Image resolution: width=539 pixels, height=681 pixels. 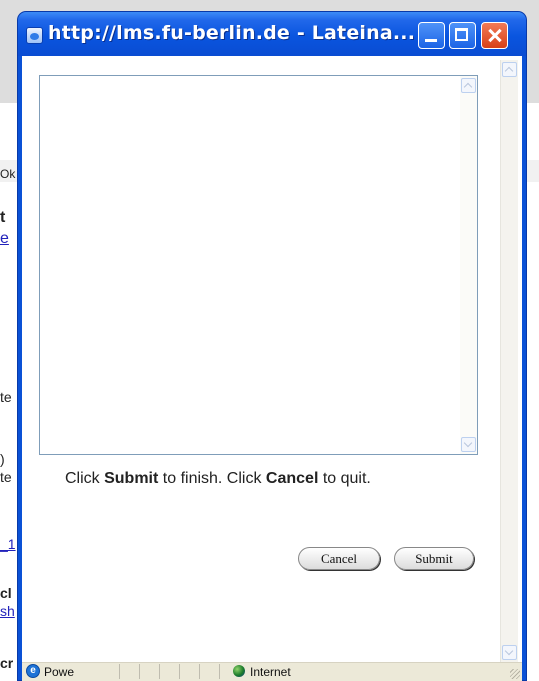 I want to click on background-link: e, so click(x=4, y=239).